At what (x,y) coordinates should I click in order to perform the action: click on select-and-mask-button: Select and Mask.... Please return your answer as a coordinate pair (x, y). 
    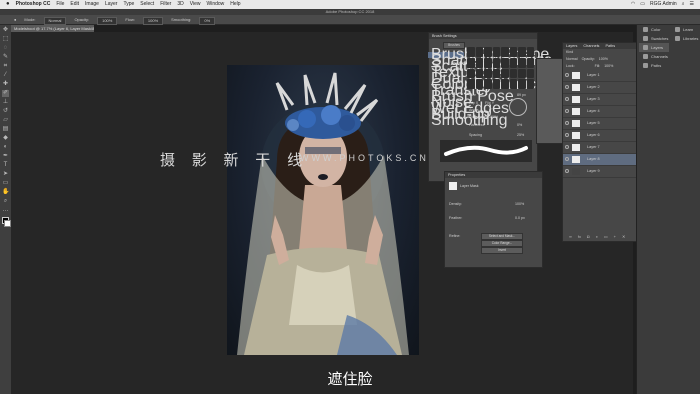
    Looking at the image, I should click on (502, 236).